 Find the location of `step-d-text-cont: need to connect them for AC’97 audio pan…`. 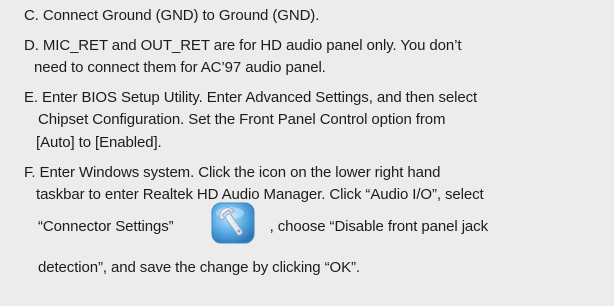

step-d-text-cont: need to connect them for AC’97 audio pan… is located at coordinates (180, 67).